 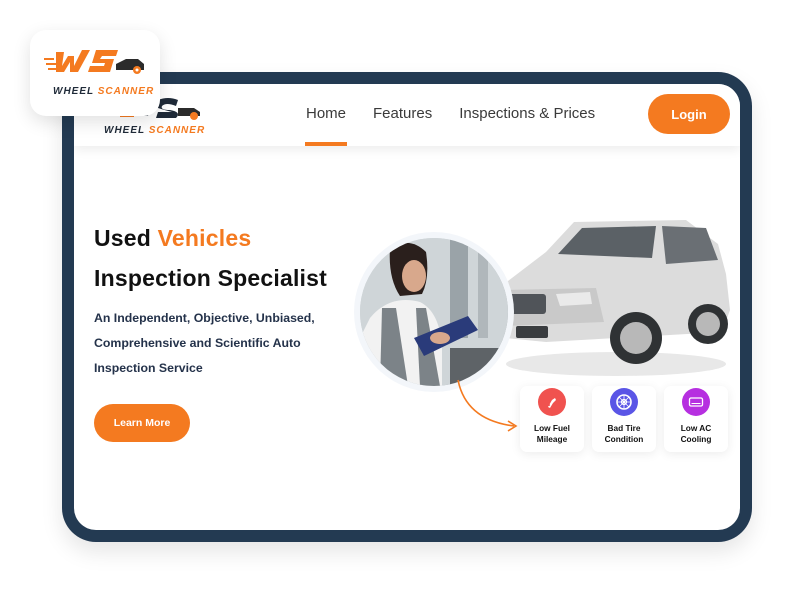 I want to click on ws-logo-icon, so click(x=94, y=62).